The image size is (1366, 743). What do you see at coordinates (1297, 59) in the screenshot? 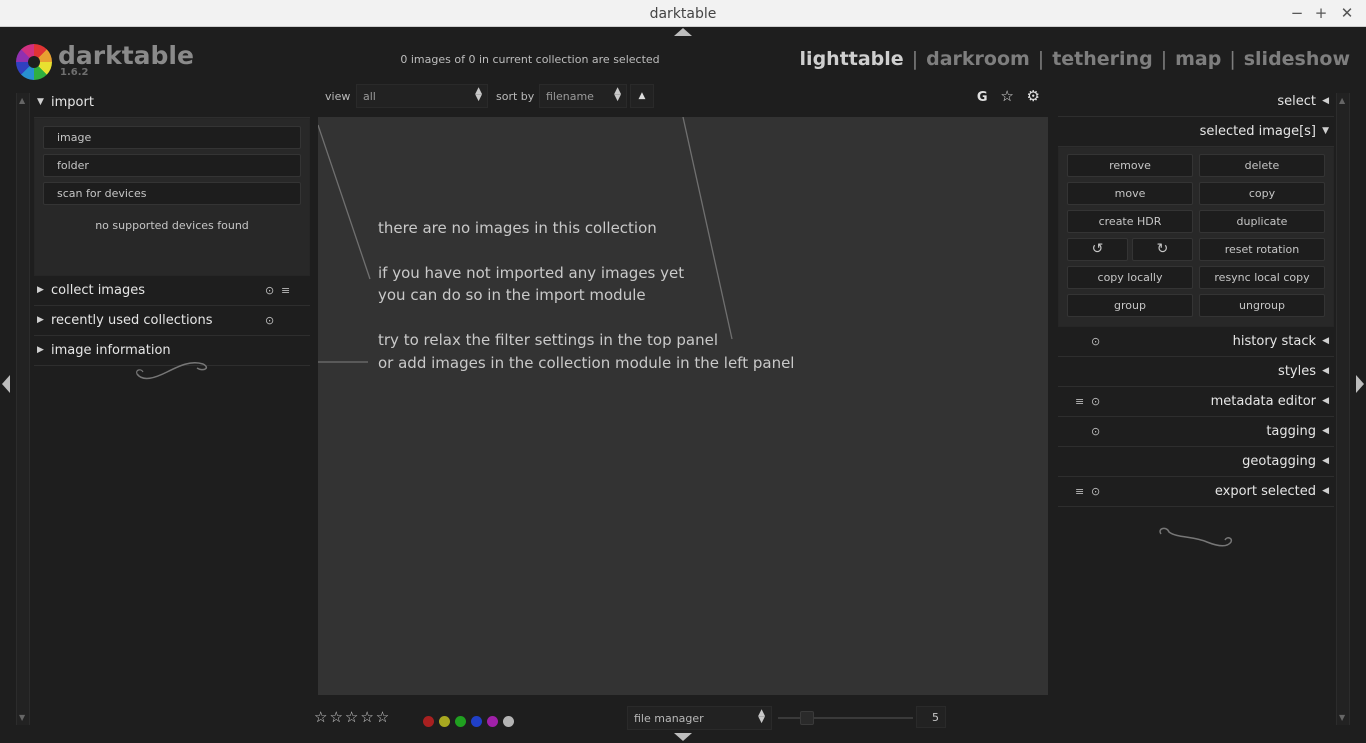
I see `view-slideshow: slideshow` at bounding box center [1297, 59].